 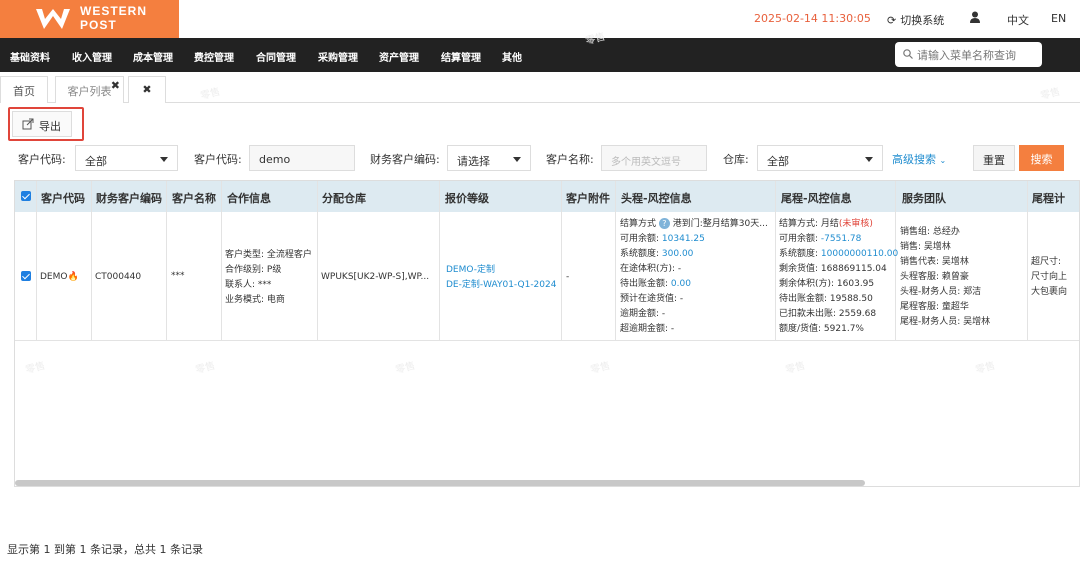 What do you see at coordinates (147, 89) in the screenshot?
I see `close-all-tabs-button: ✖` at bounding box center [147, 89].